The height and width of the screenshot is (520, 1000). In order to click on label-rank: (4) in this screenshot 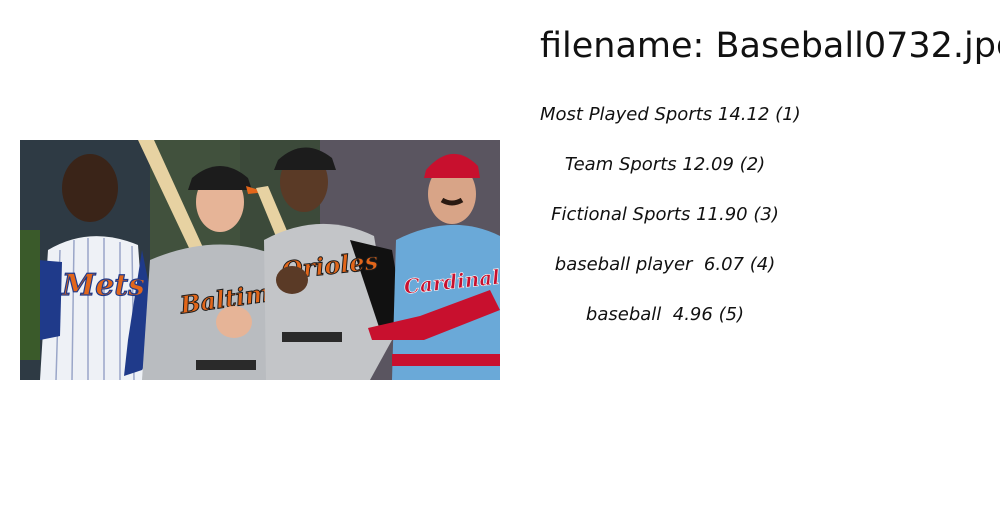, I will do `click(762, 264)`.